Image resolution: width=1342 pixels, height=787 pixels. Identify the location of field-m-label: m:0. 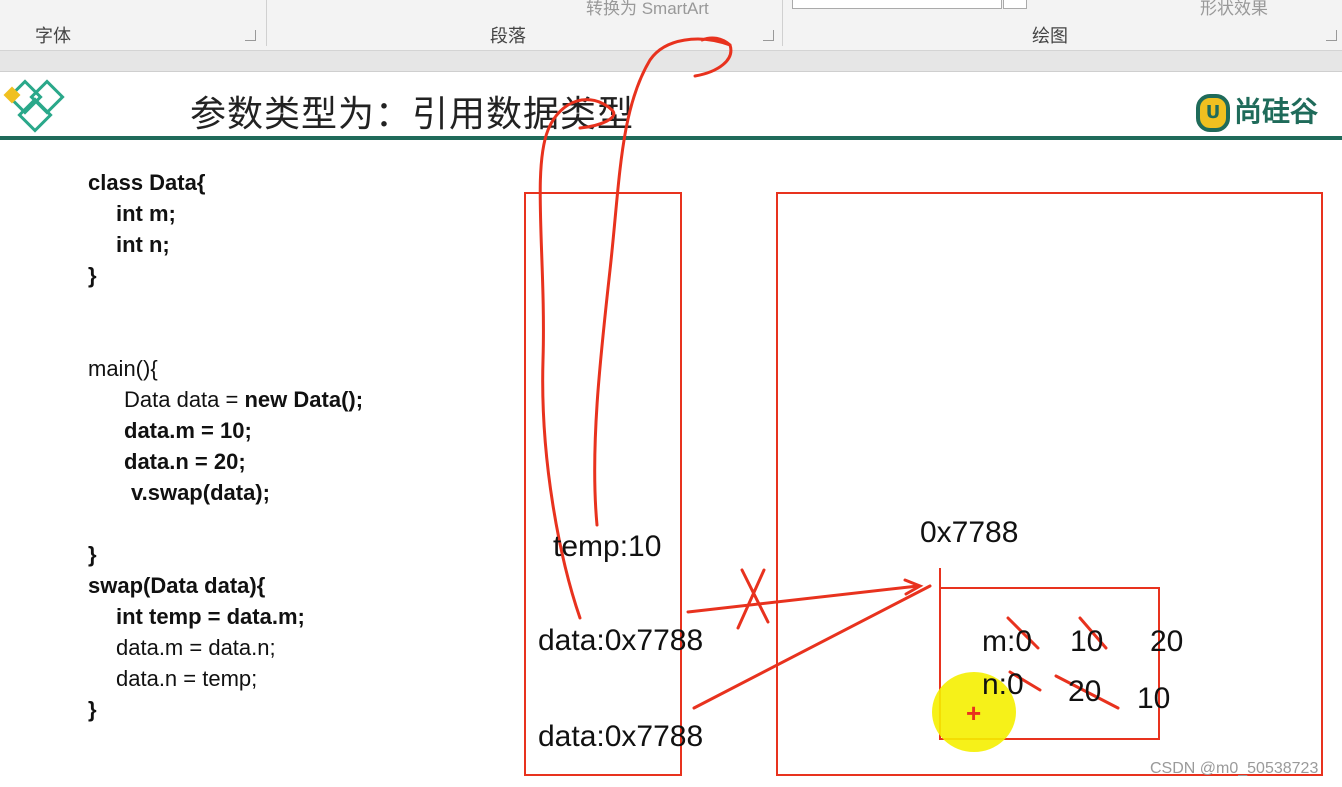
(1007, 641).